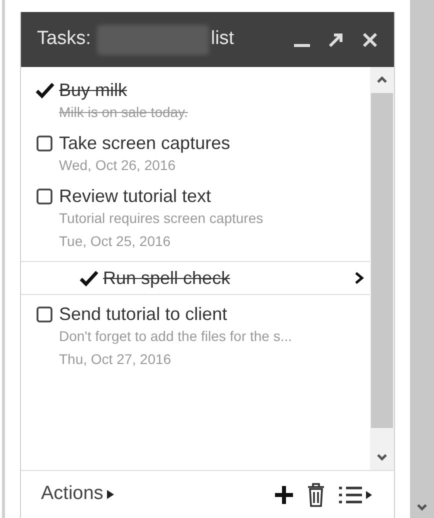  Describe the element at coordinates (115, 359) in the screenshot. I see `due-date: Thu, Oct 27, 2016` at that location.